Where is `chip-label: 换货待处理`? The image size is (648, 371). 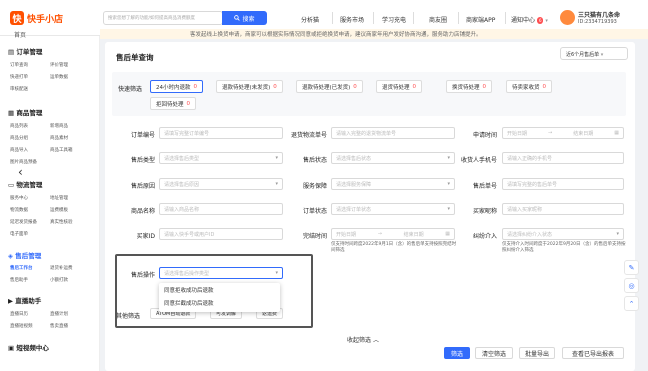 chip-label: 换货待处理 is located at coordinates (466, 87).